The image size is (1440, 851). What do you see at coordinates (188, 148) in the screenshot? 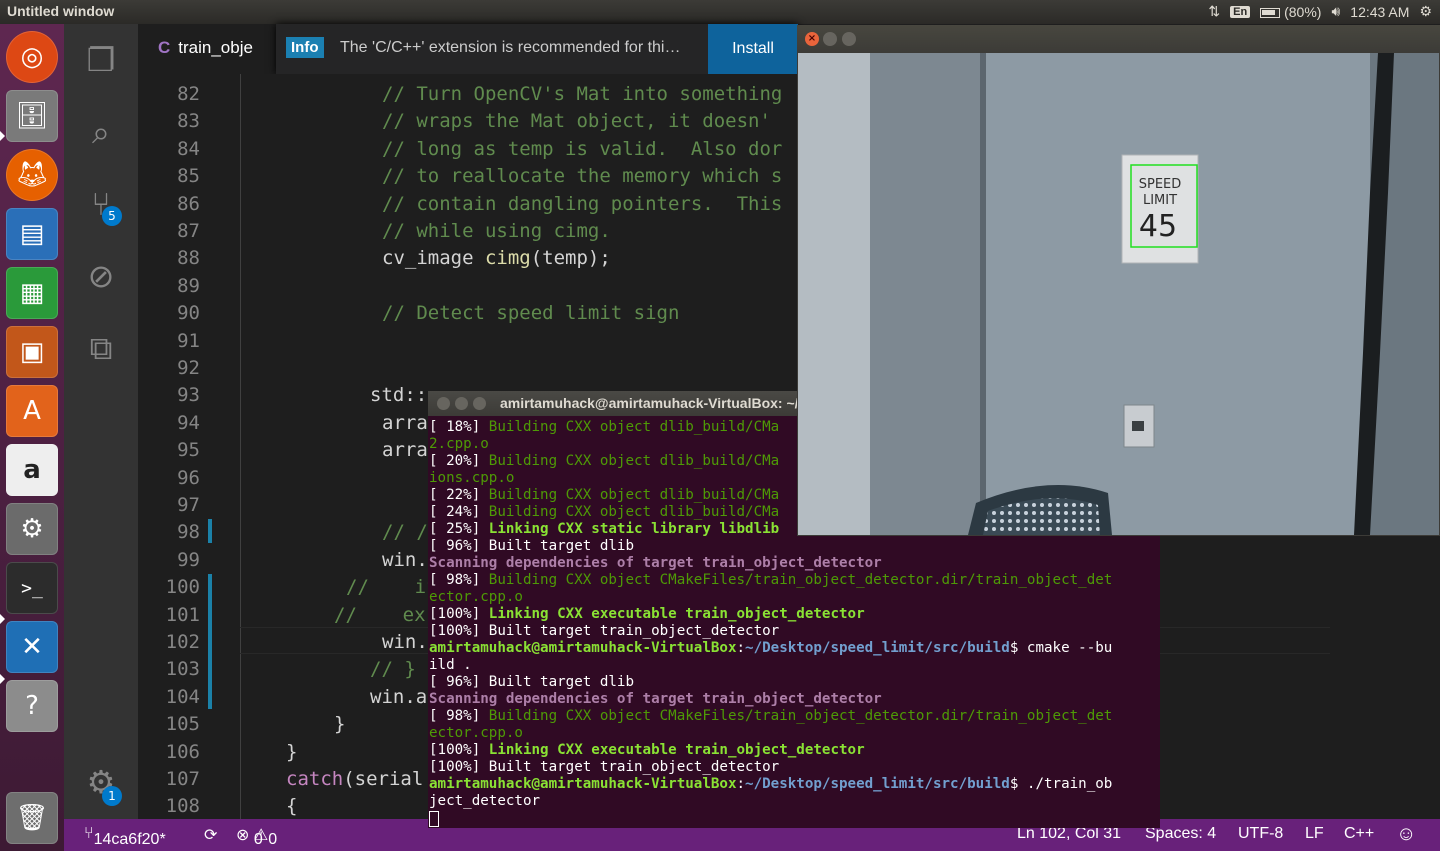
I see `line-number: 84` at bounding box center [188, 148].